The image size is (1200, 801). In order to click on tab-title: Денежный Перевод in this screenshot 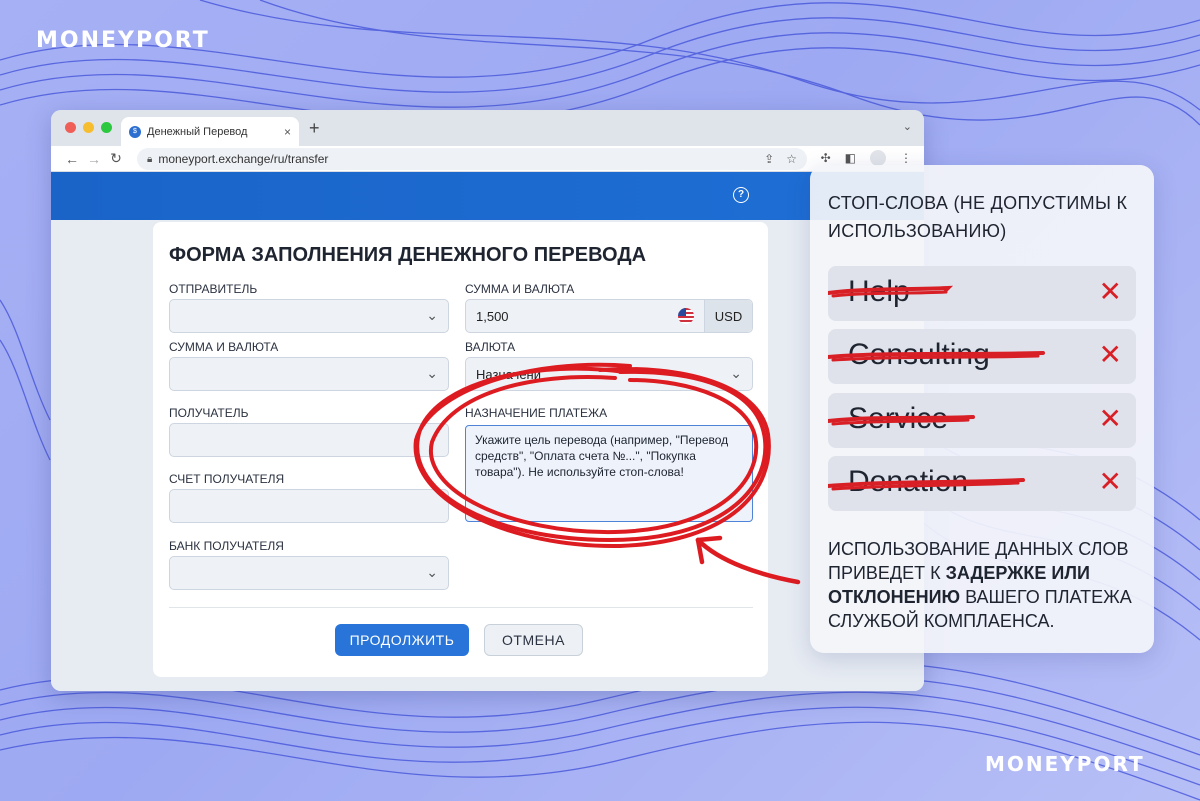, I will do `click(197, 131)`.